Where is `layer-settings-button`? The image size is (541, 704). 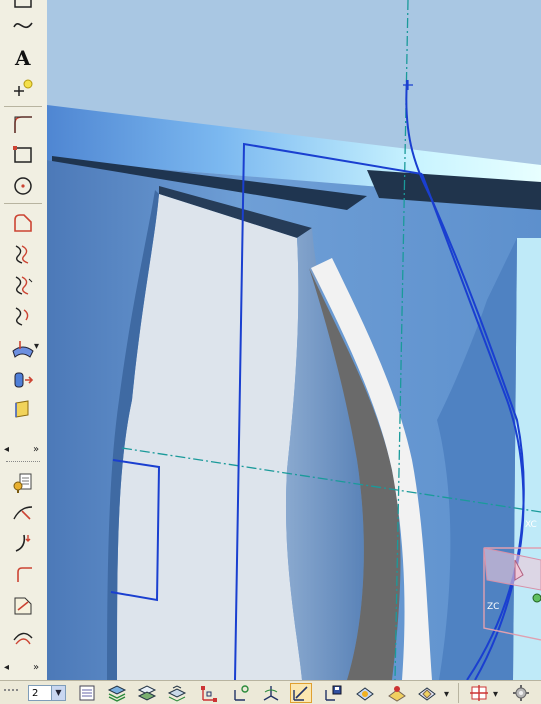
layer-settings-button is located at coordinates (87, 693).